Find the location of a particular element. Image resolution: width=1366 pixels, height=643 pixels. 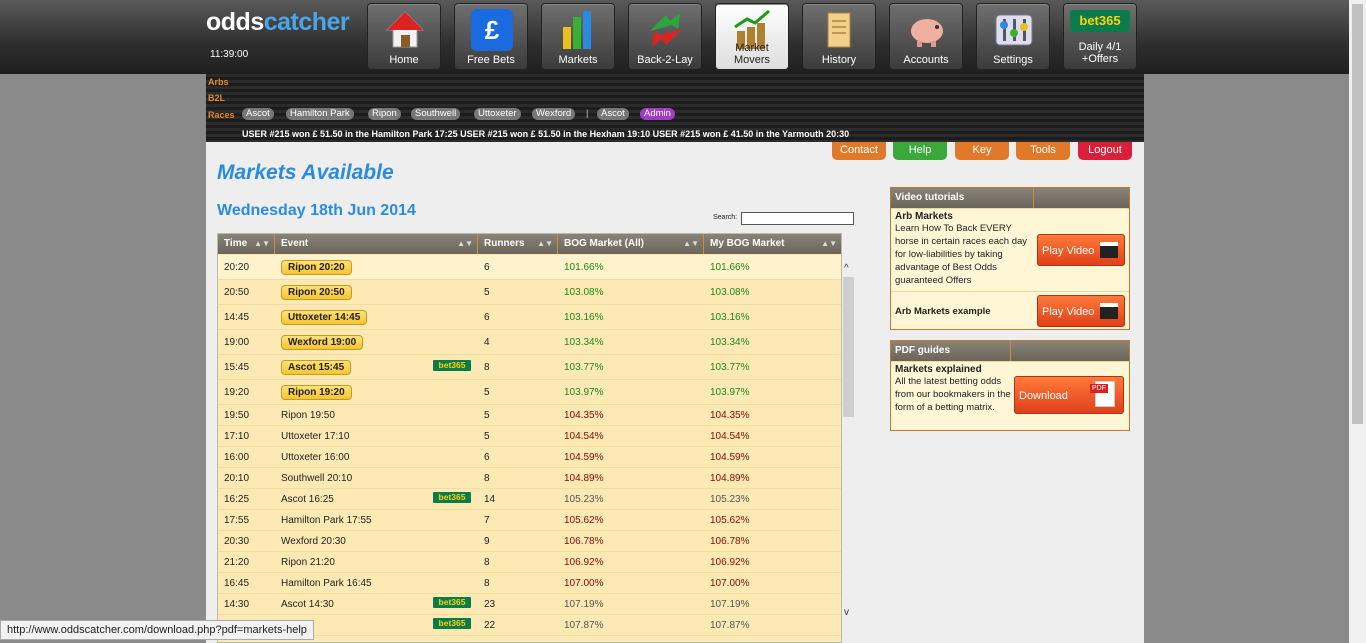

cell-my-bog-market-value: 107.00% is located at coordinates (730, 583).